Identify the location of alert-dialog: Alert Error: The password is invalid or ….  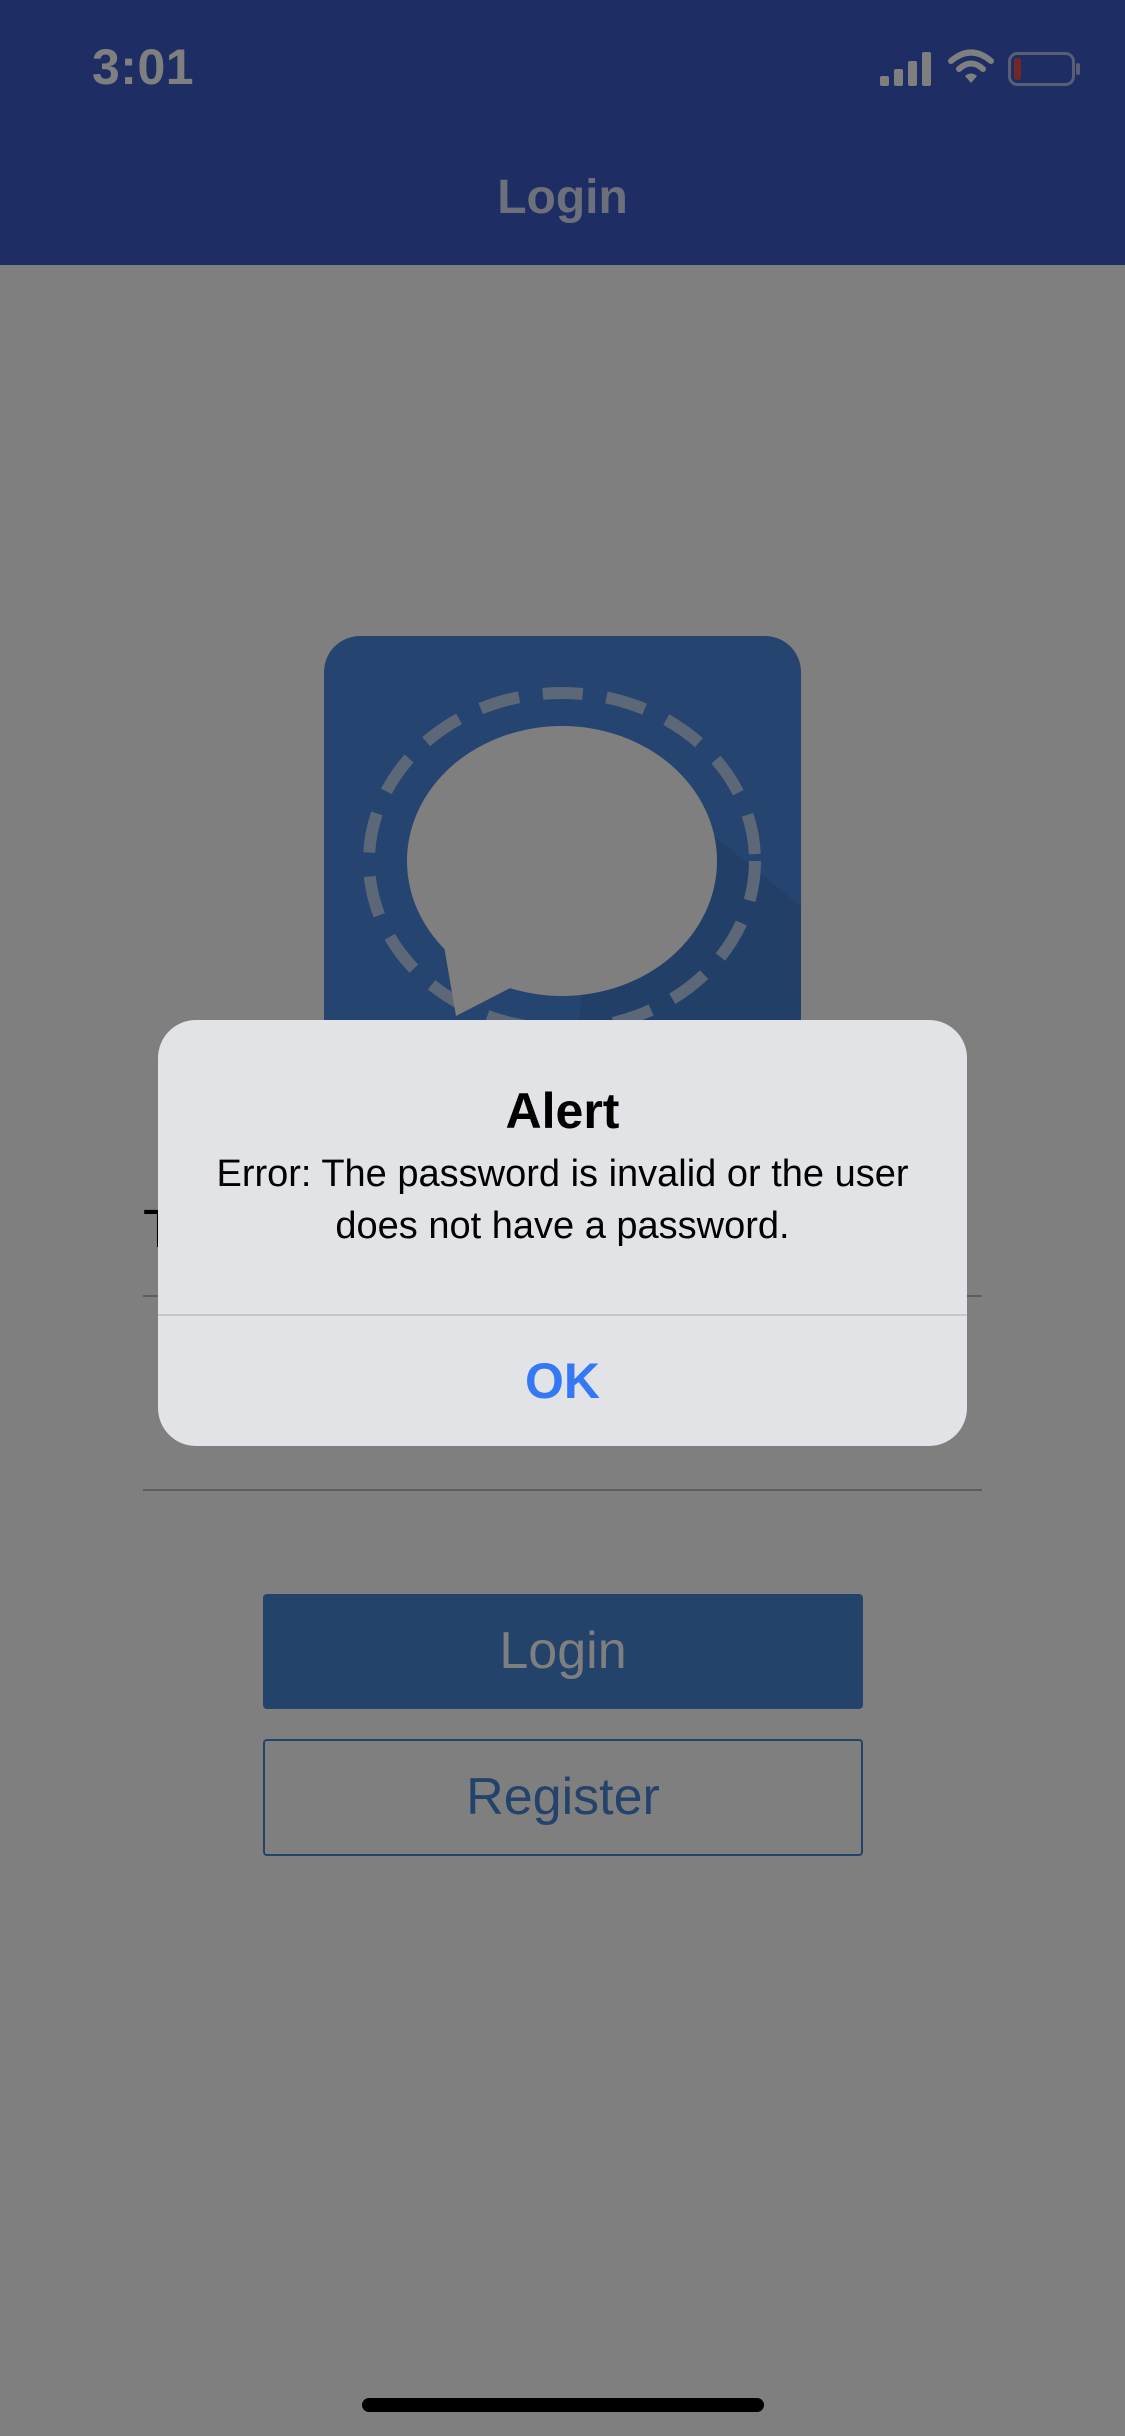
(562, 1233).